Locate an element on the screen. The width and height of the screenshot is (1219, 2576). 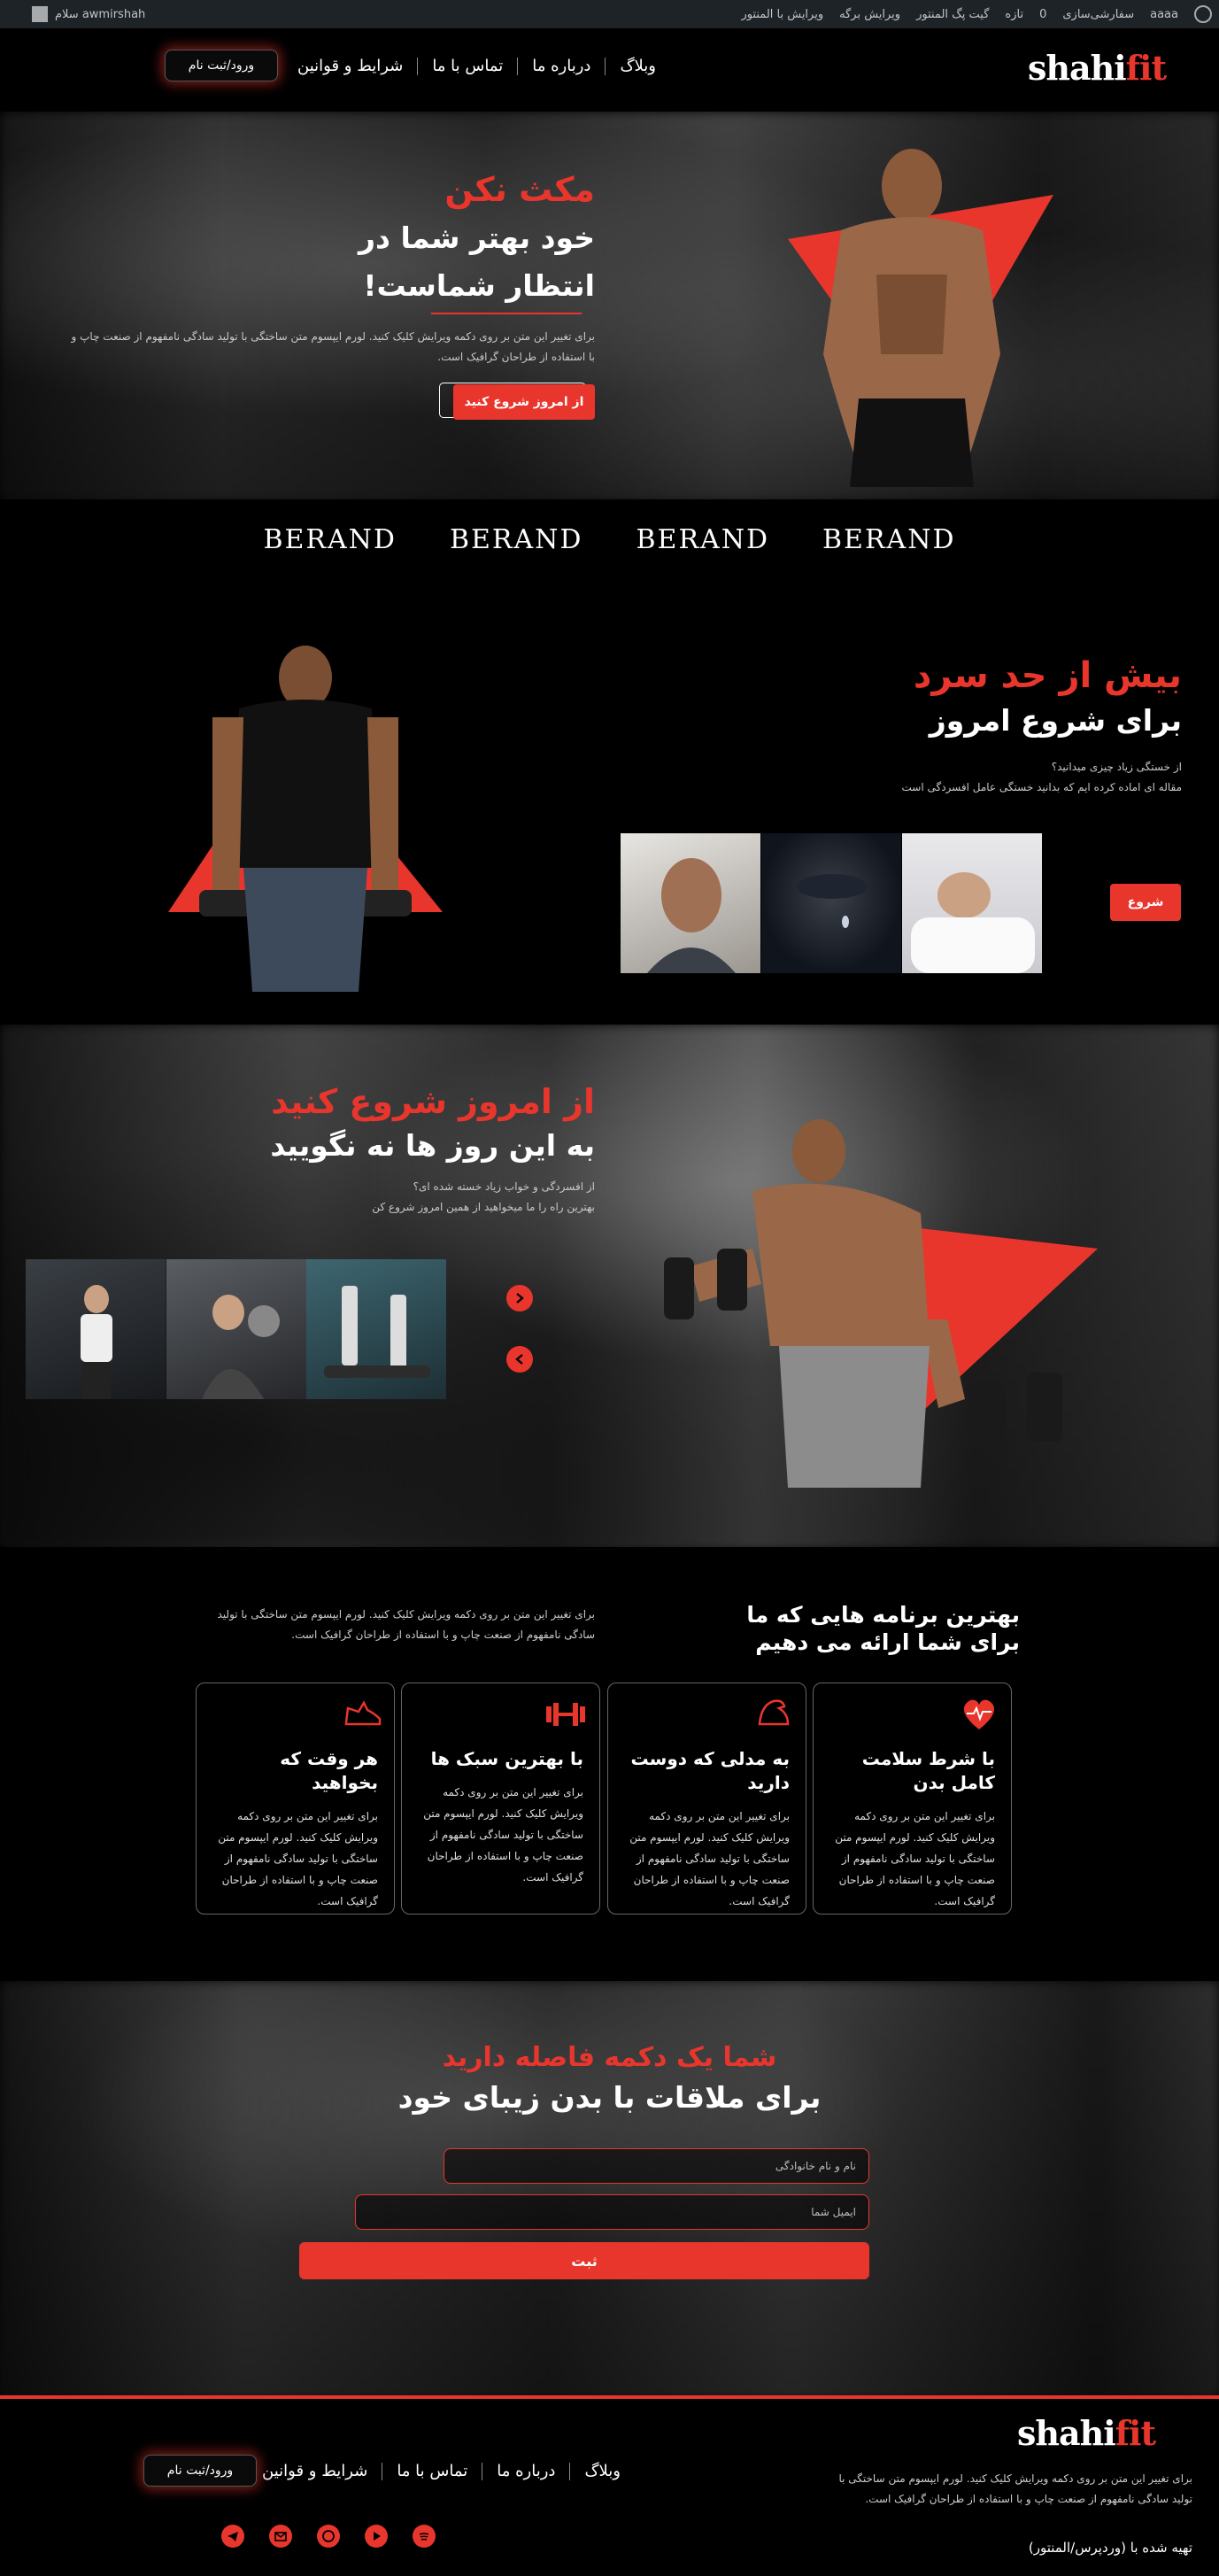
admin-comments-count: 0 is located at coordinates (1042, 14).